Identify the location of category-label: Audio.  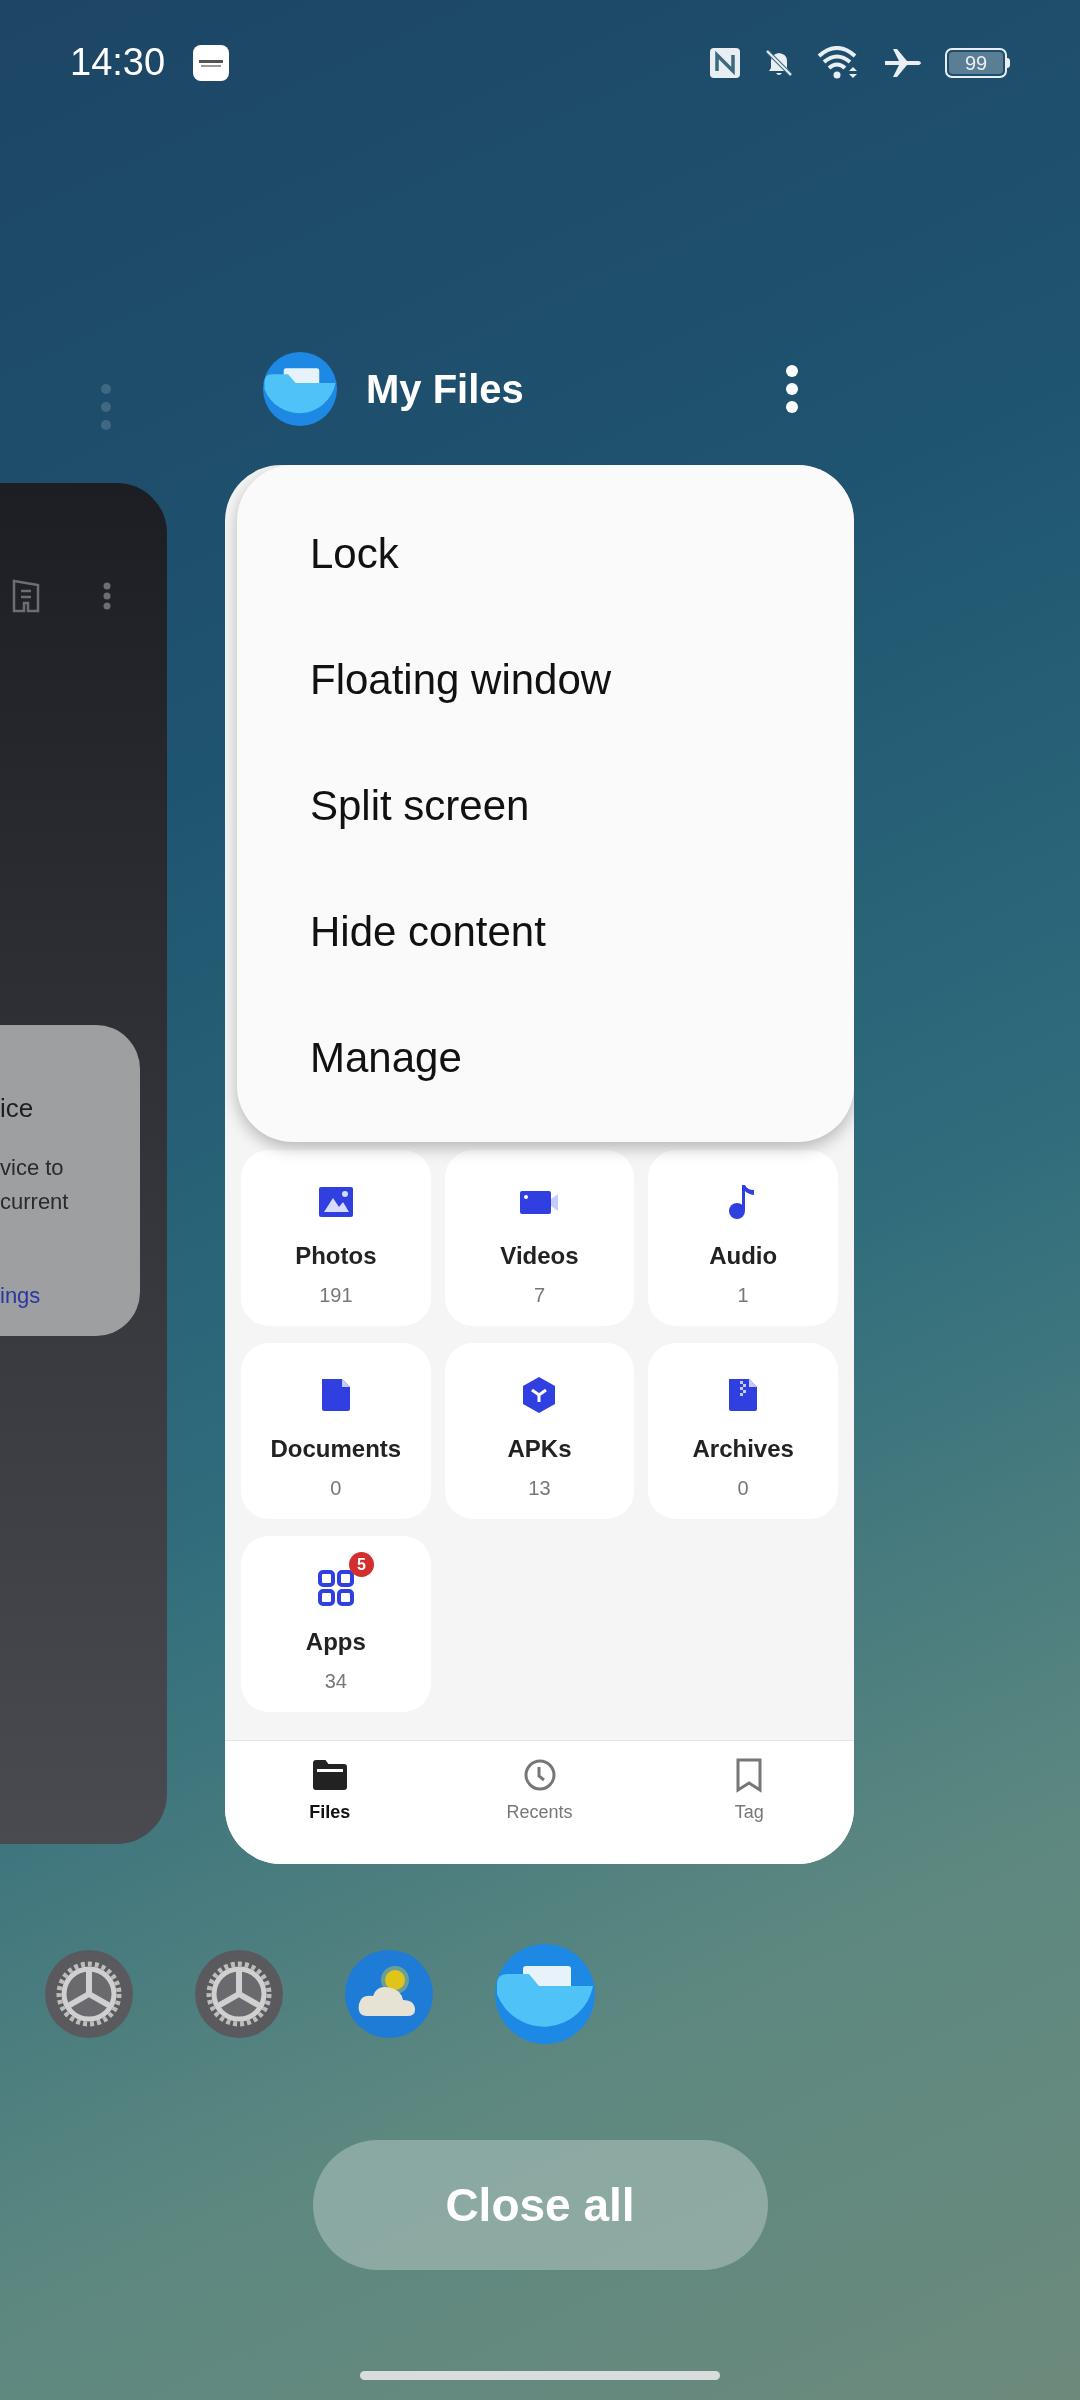
(743, 1256).